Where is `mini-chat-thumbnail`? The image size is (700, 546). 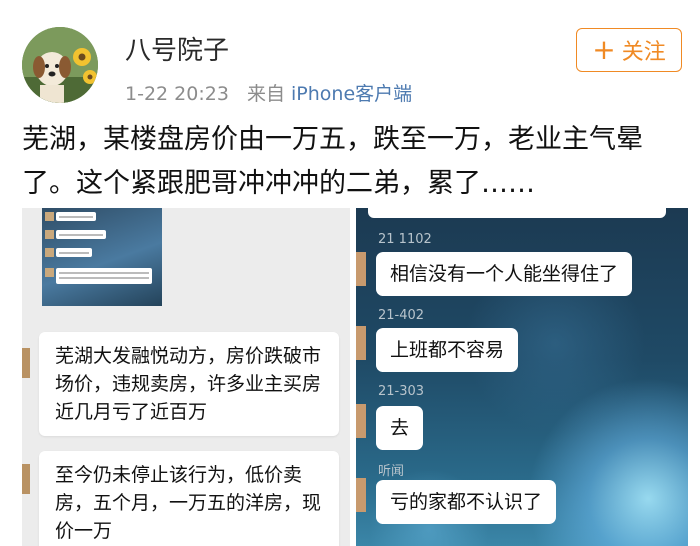
mini-chat-thumbnail is located at coordinates (102, 257).